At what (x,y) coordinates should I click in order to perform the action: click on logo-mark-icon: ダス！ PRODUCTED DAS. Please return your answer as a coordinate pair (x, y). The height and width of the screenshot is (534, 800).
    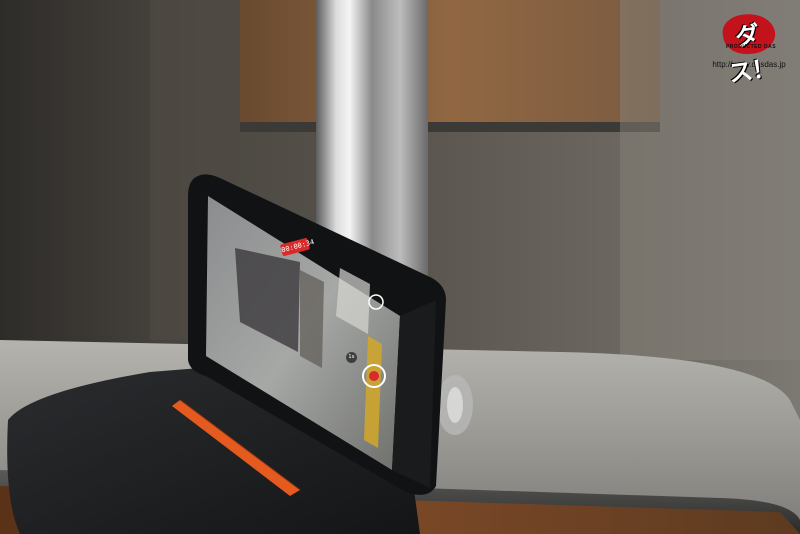
    Looking at the image, I should click on (749, 49).